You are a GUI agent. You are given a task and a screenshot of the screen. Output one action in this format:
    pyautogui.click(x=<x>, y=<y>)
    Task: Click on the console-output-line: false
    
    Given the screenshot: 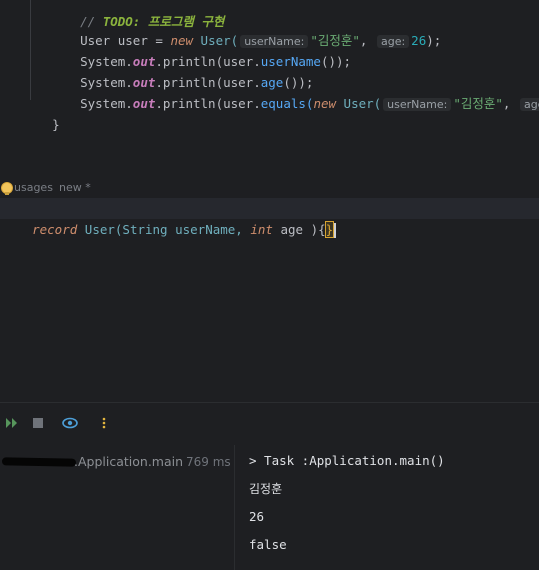 What is the action you would take?
    pyautogui.click(x=268, y=544)
    